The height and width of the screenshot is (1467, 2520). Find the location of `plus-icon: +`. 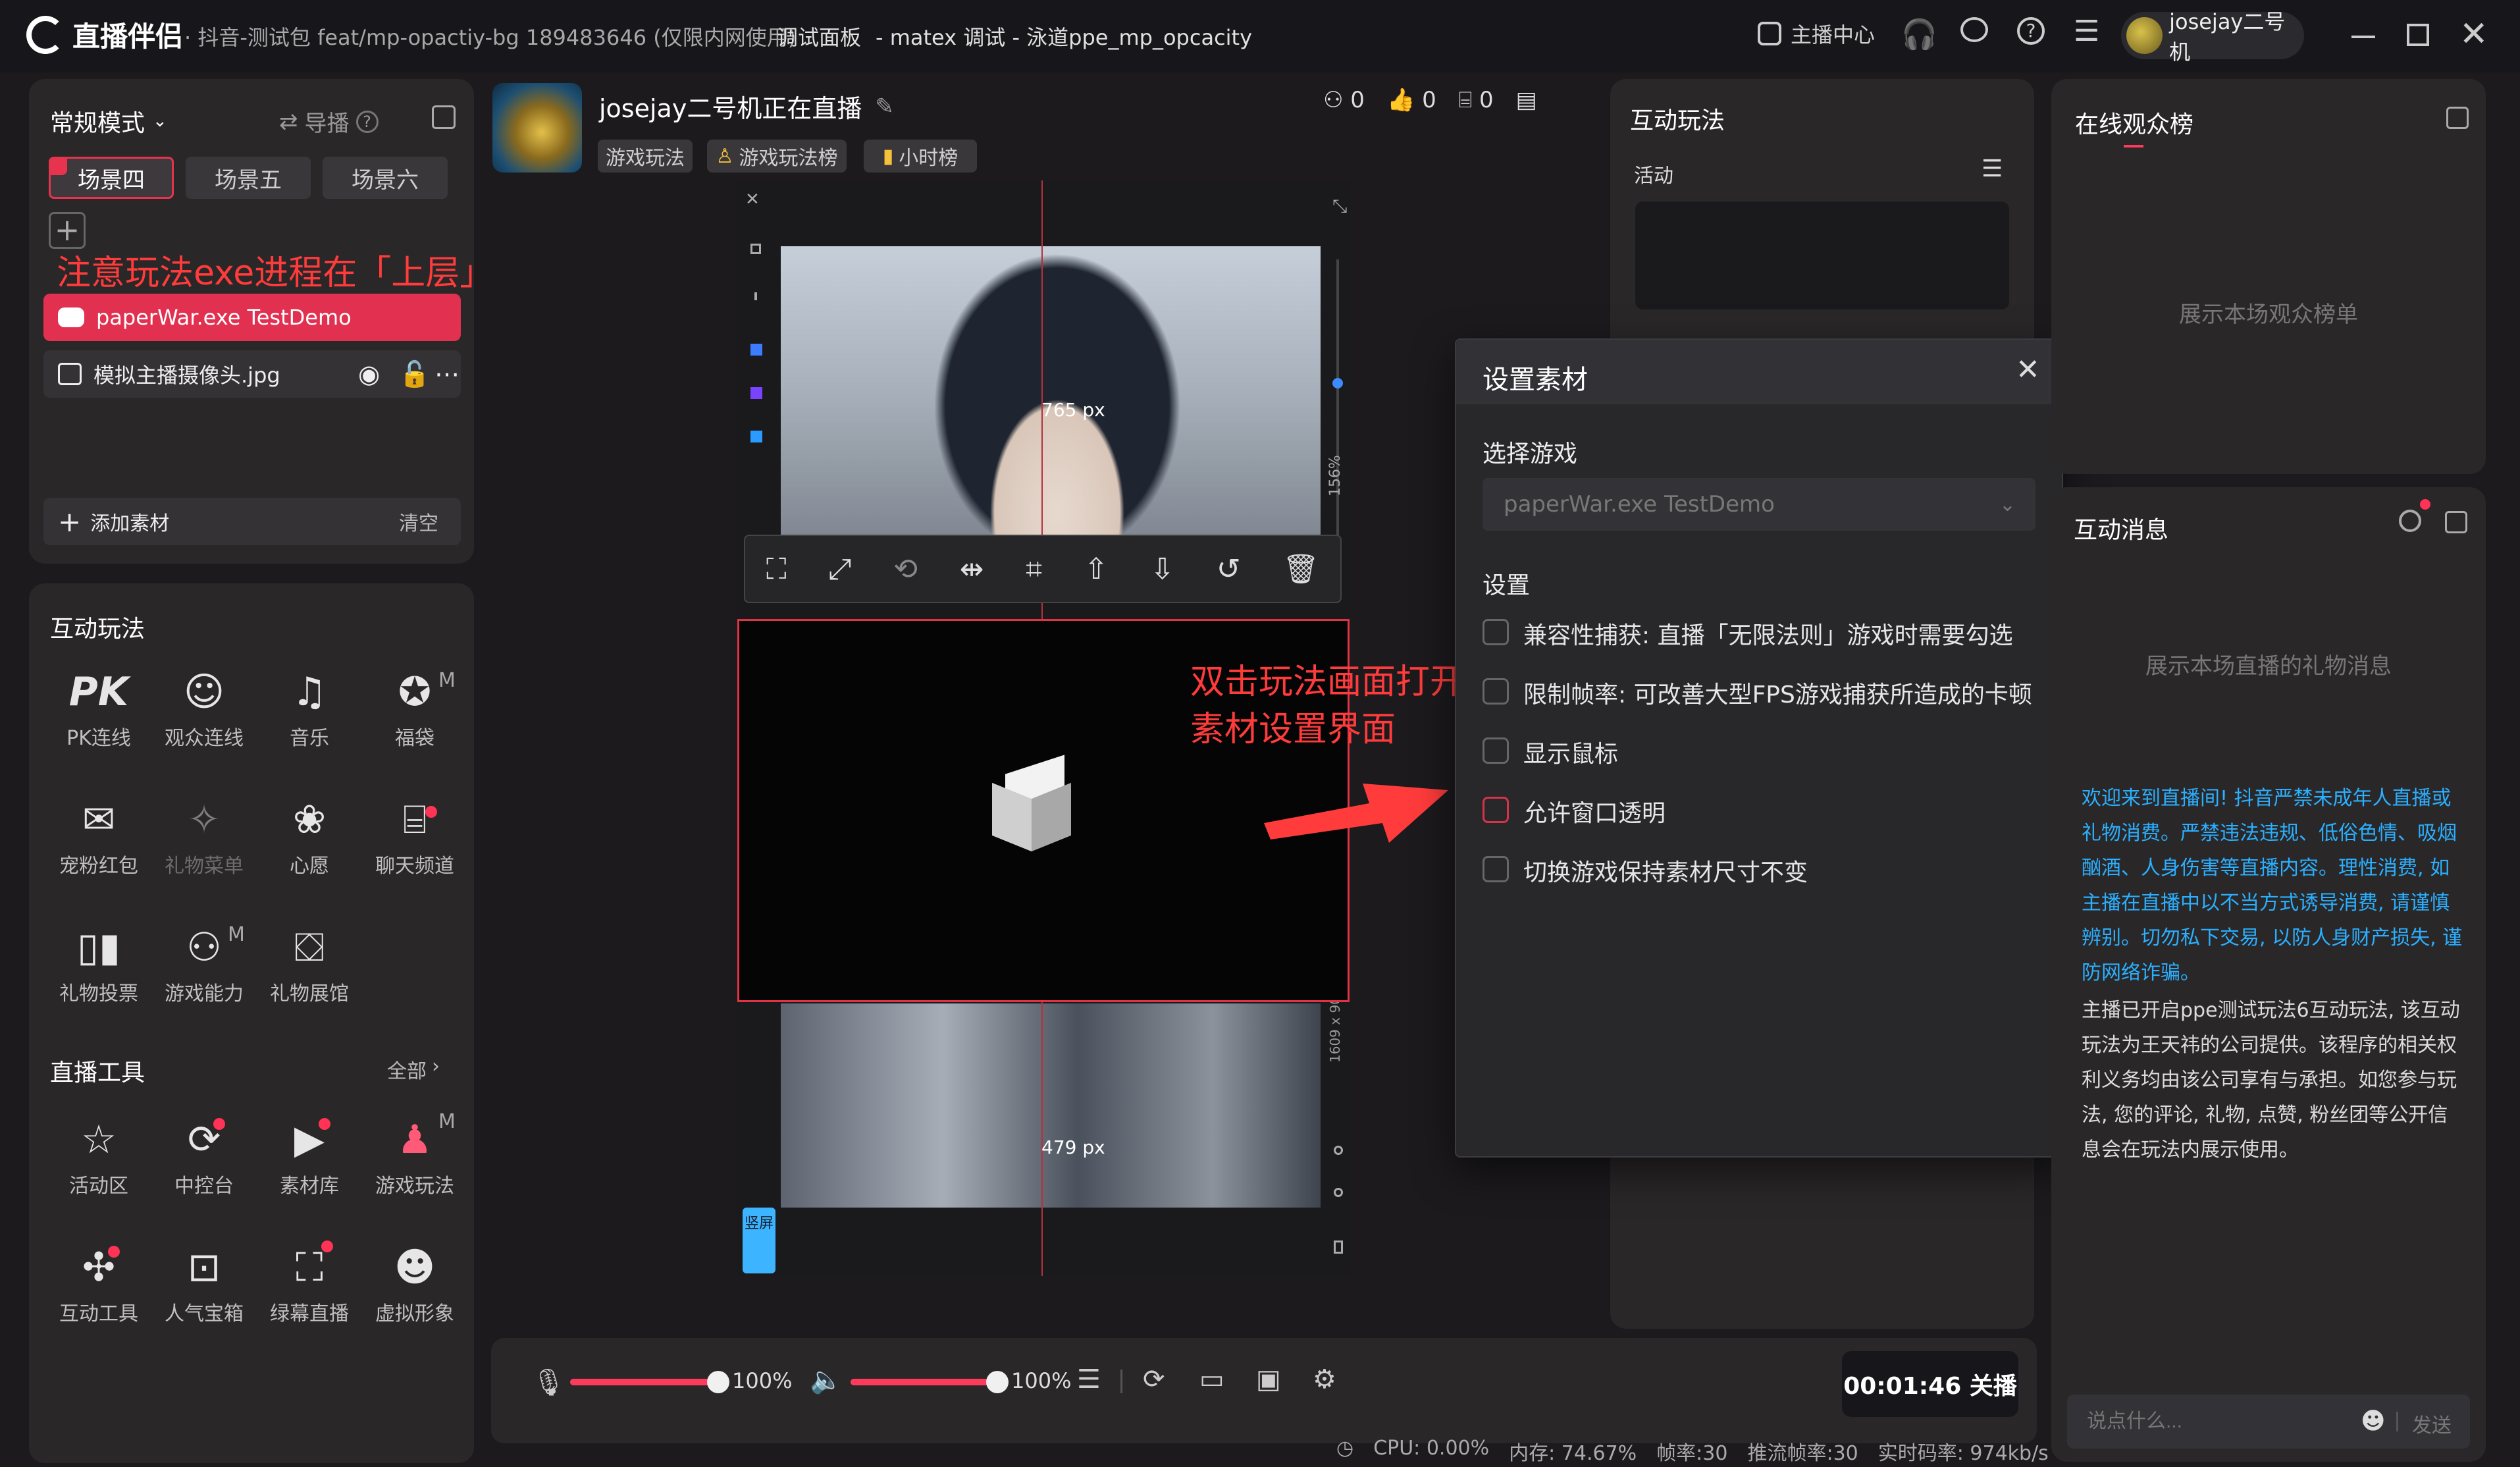

plus-icon: + is located at coordinates (69, 522).